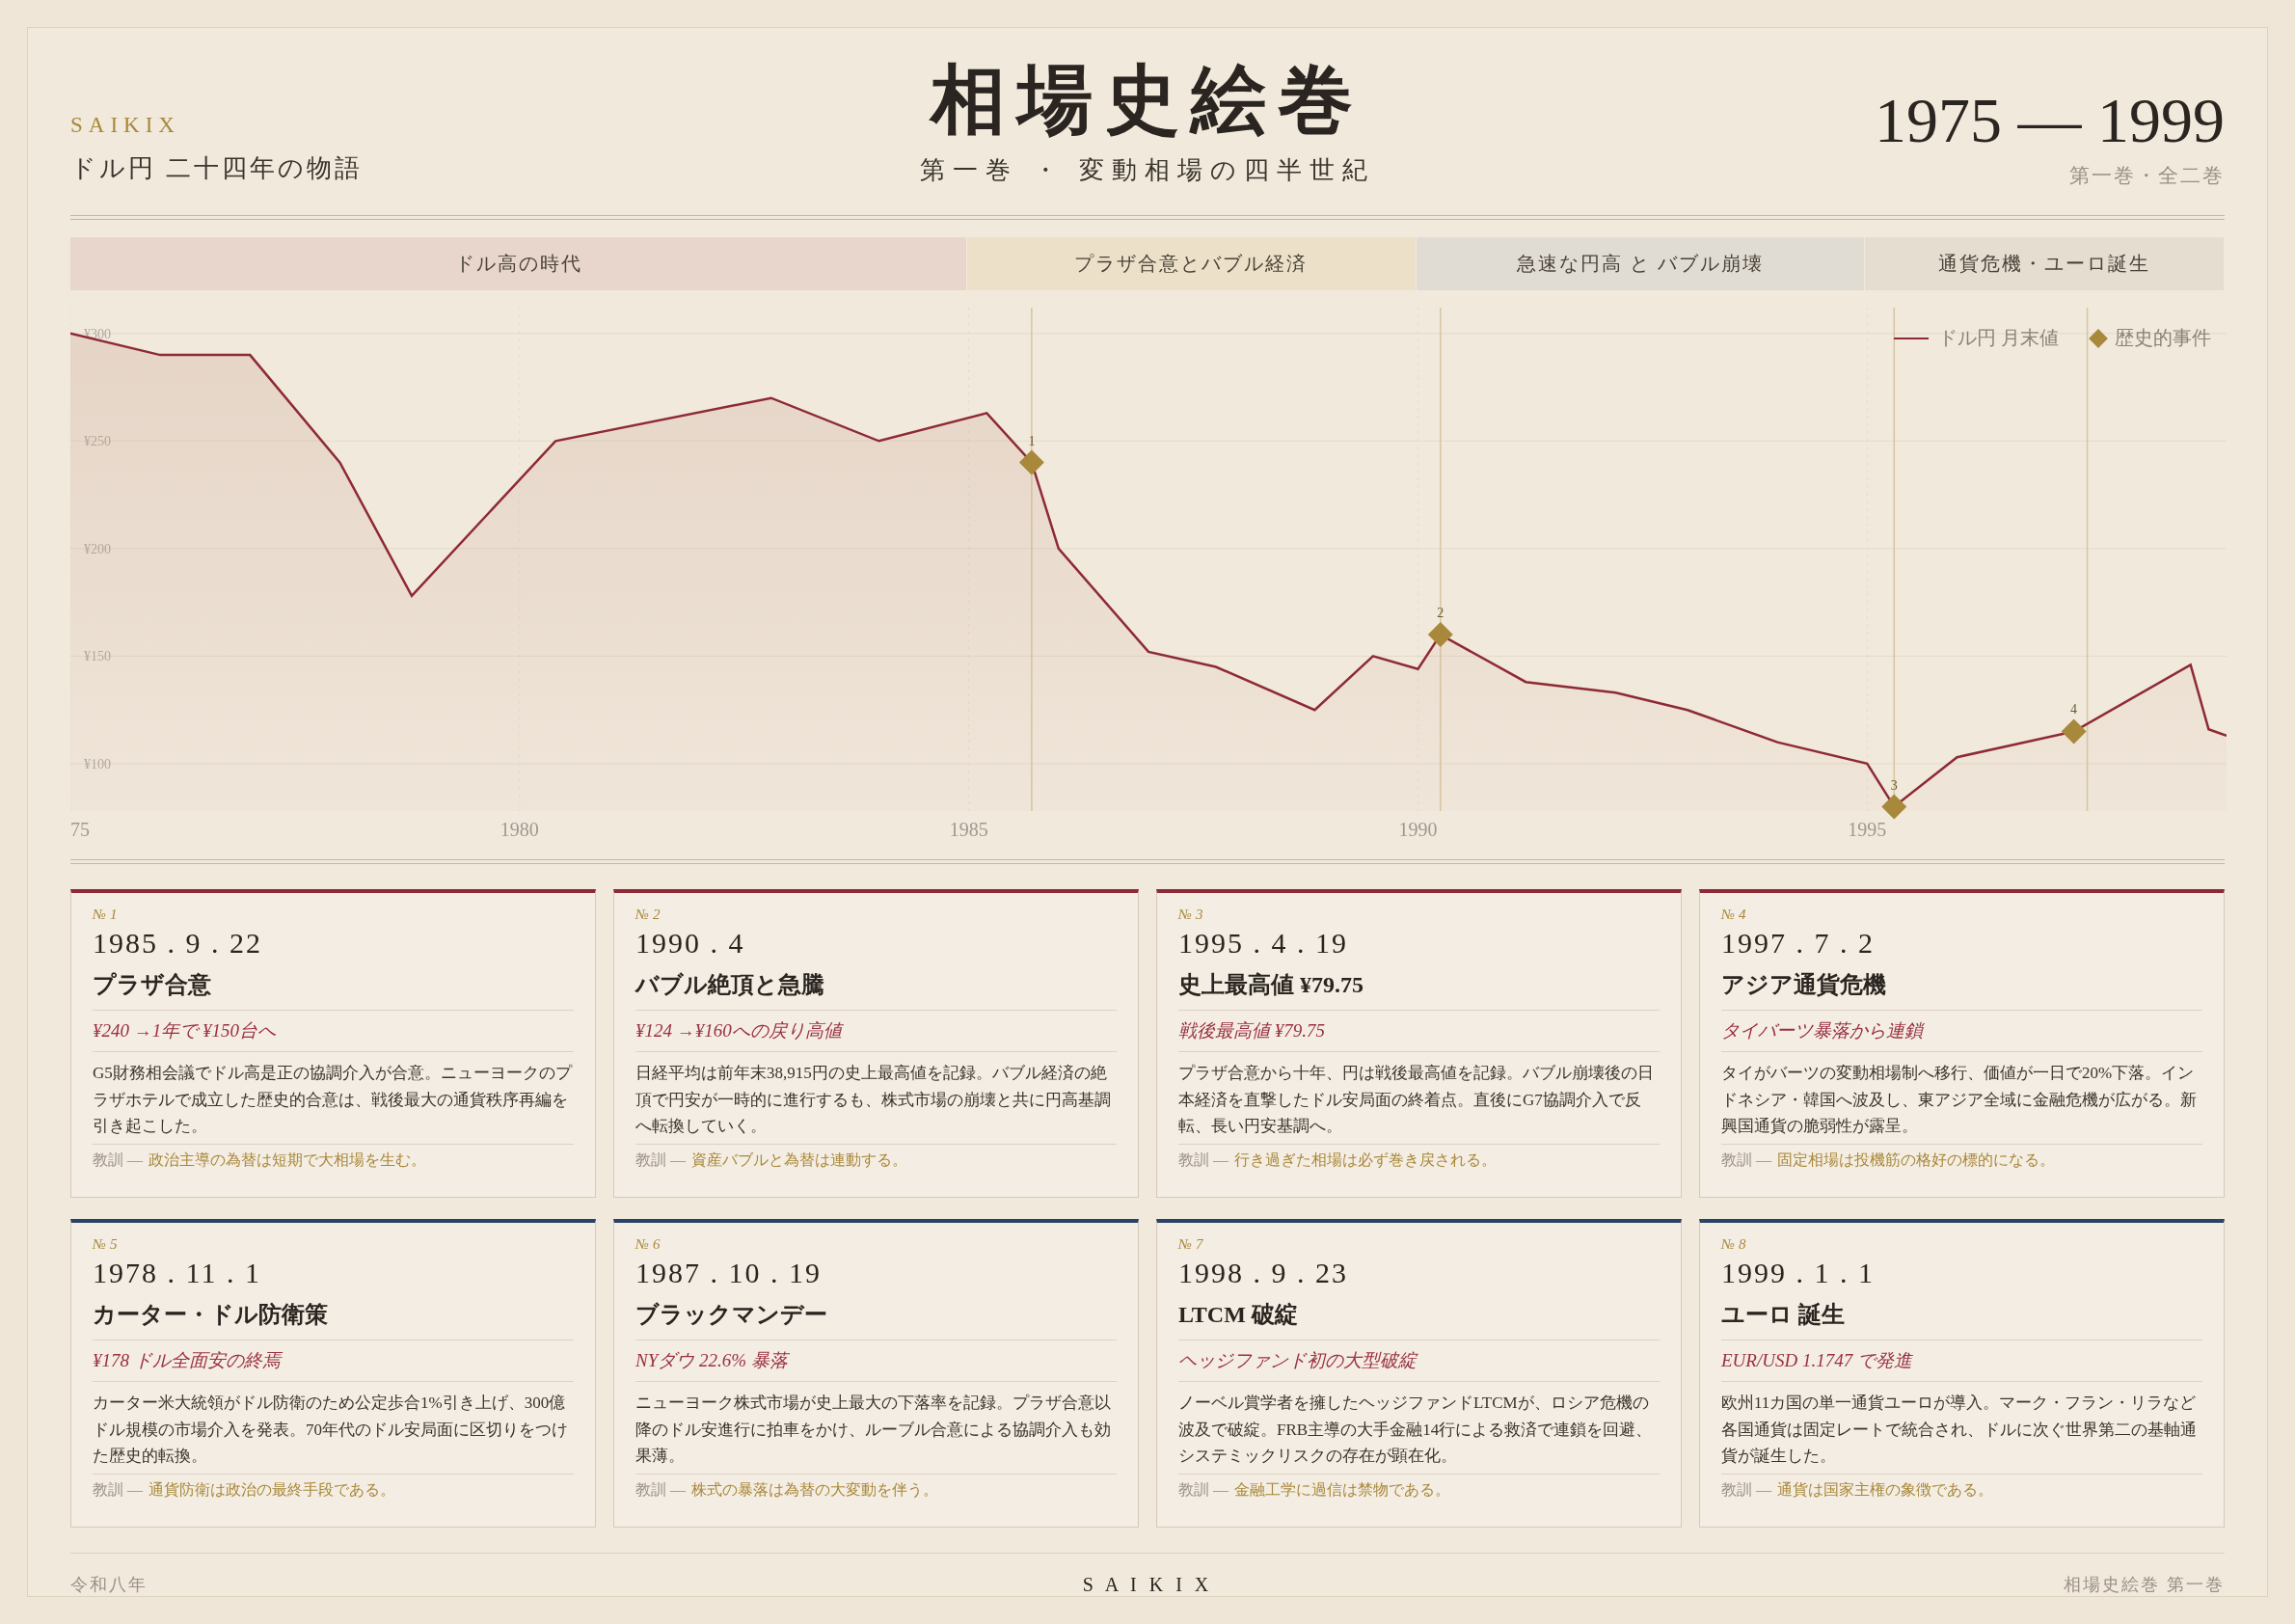 Image resolution: width=2295 pixels, height=1624 pixels. What do you see at coordinates (1419, 1031) in the screenshot?
I see `event-subtitle: 戦後最高値 ¥79.75` at bounding box center [1419, 1031].